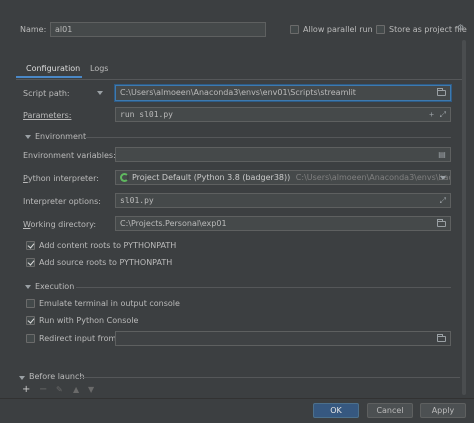 The height and width of the screenshot is (423, 474). I want to click on tab-divider, so click(241, 79).